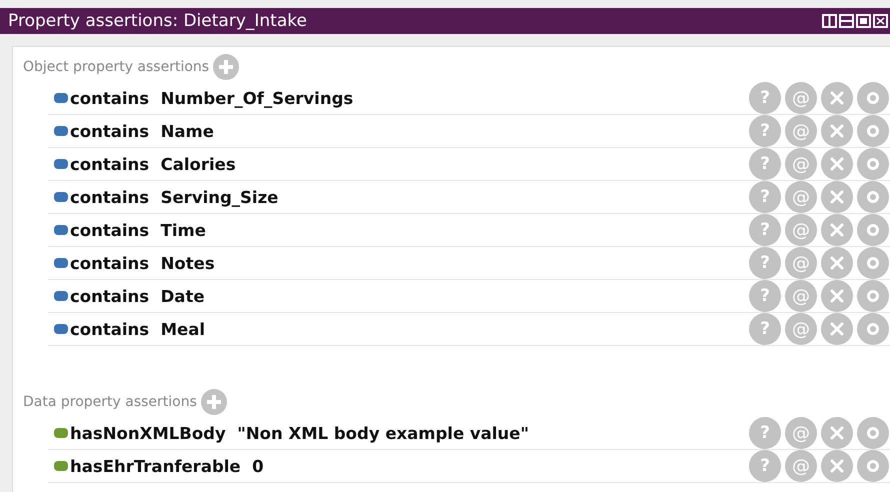  I want to click on property-value: Number_Of_Servings, so click(257, 98).